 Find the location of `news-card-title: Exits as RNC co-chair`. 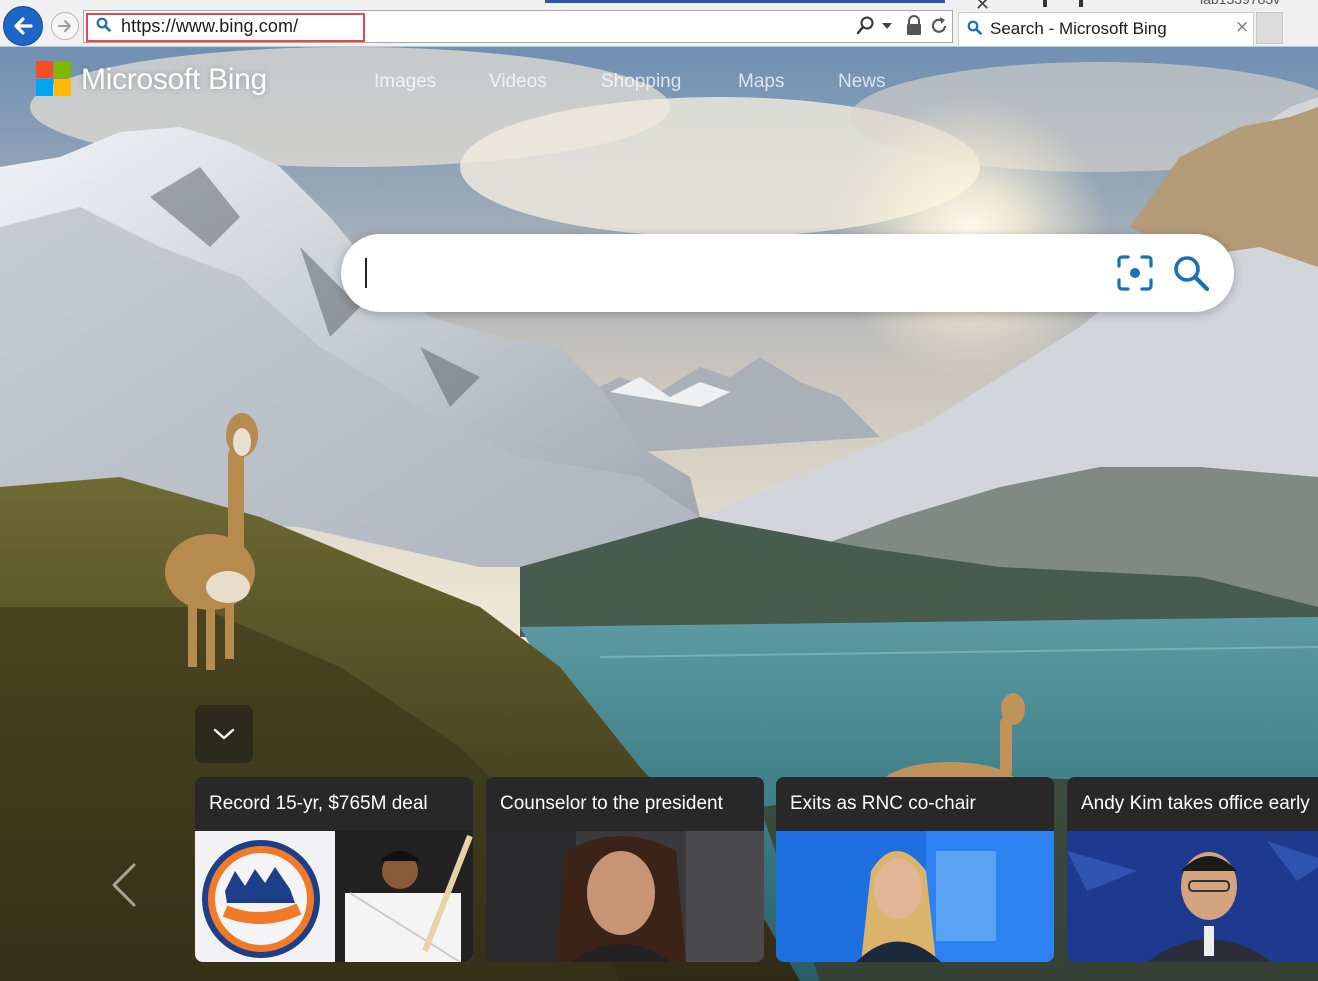

news-card-title: Exits as RNC co-chair is located at coordinates (883, 803).